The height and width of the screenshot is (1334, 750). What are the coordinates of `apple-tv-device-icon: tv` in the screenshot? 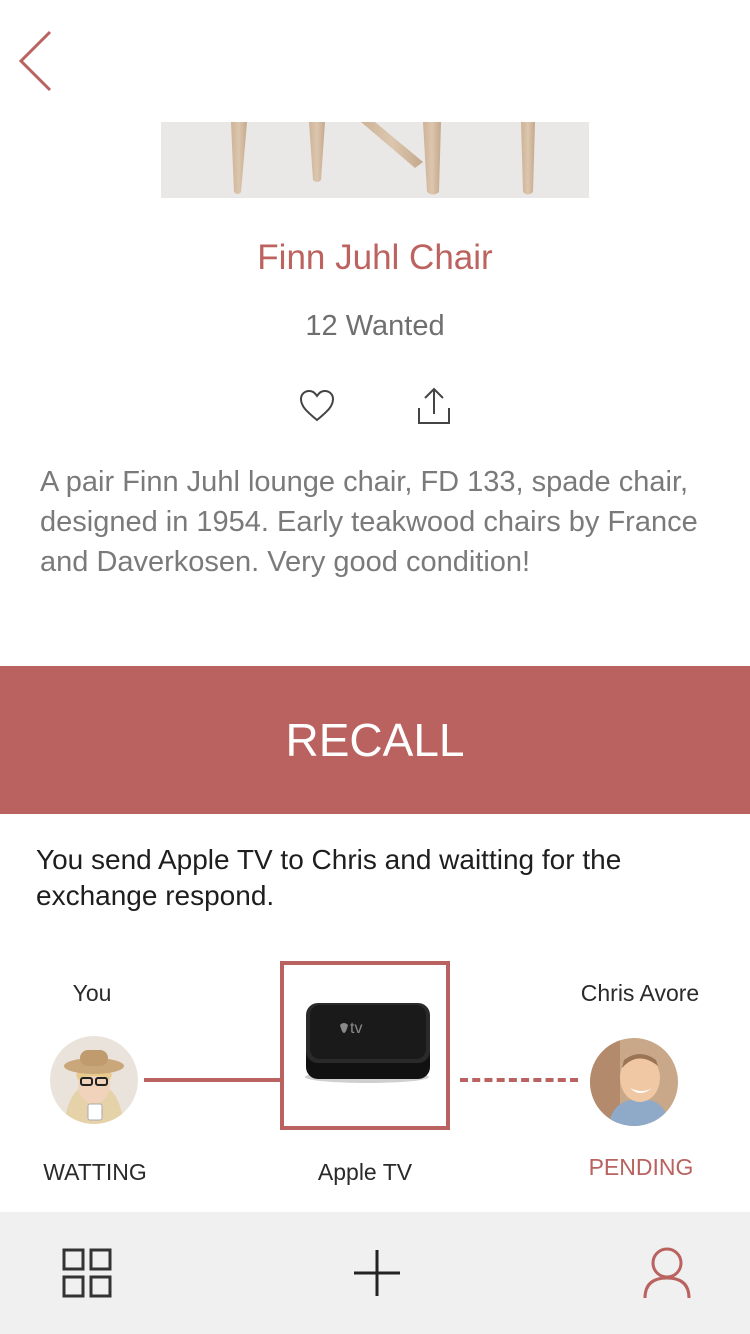 It's located at (367, 1043).